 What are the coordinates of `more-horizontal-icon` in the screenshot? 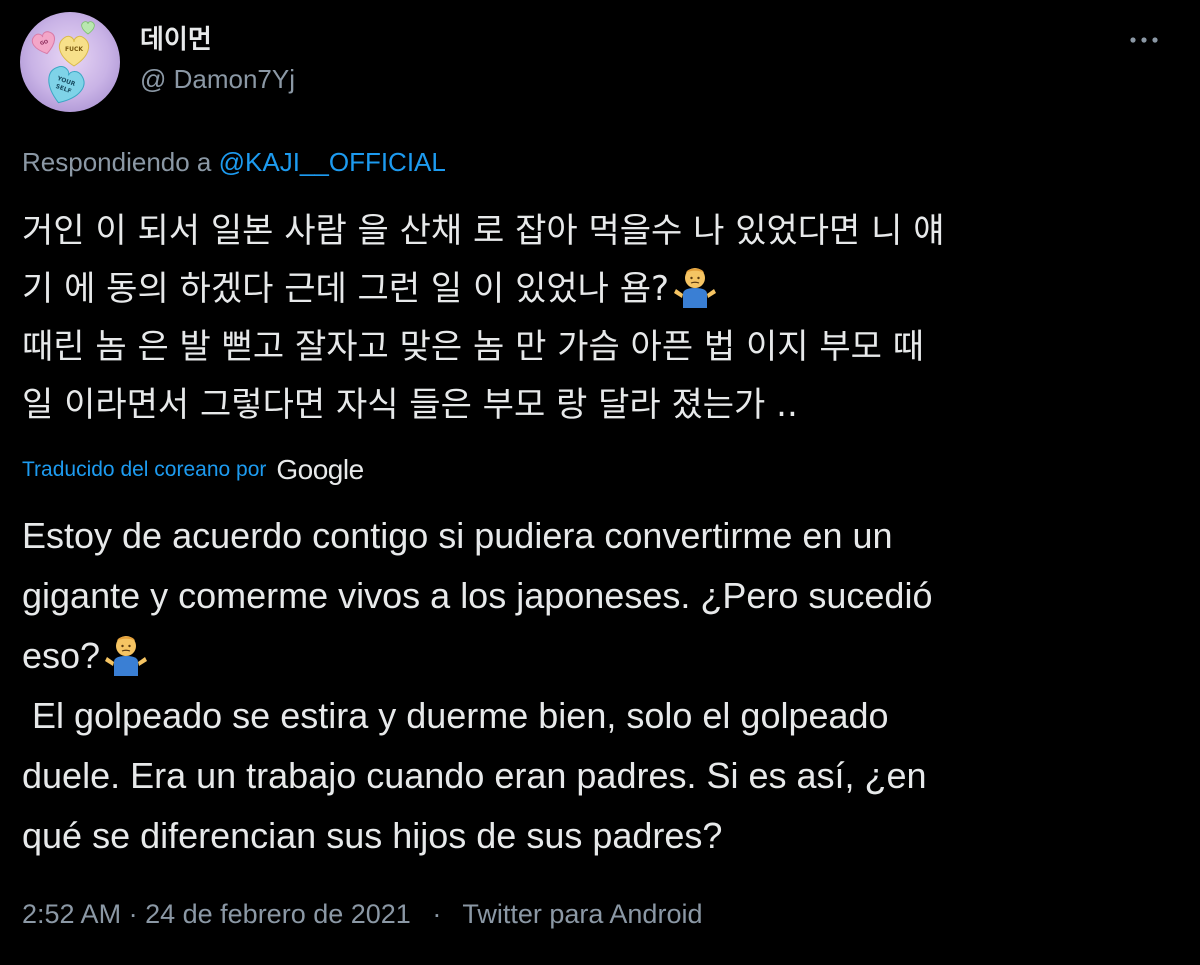 It's located at (1144, 40).